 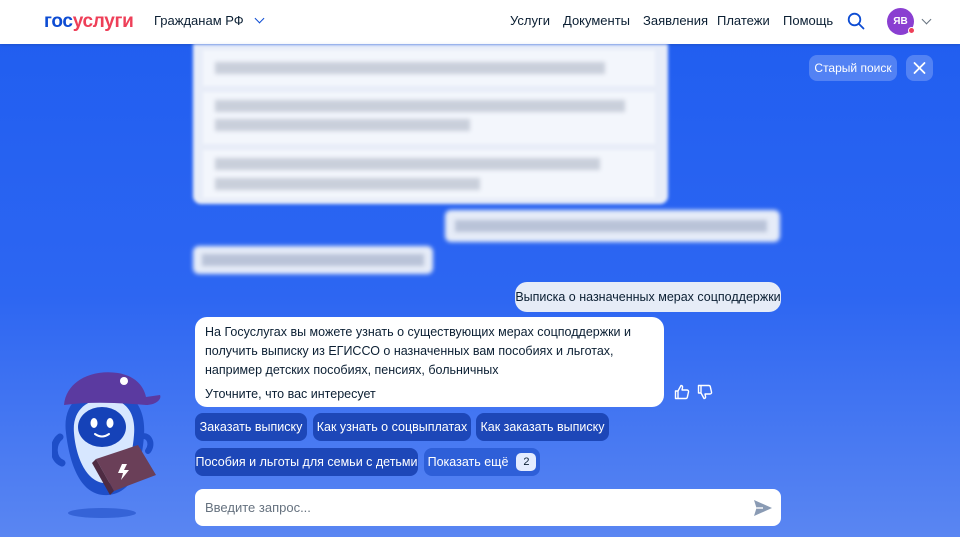 I want to click on avatar-initials: ЯВ, so click(x=900, y=21).